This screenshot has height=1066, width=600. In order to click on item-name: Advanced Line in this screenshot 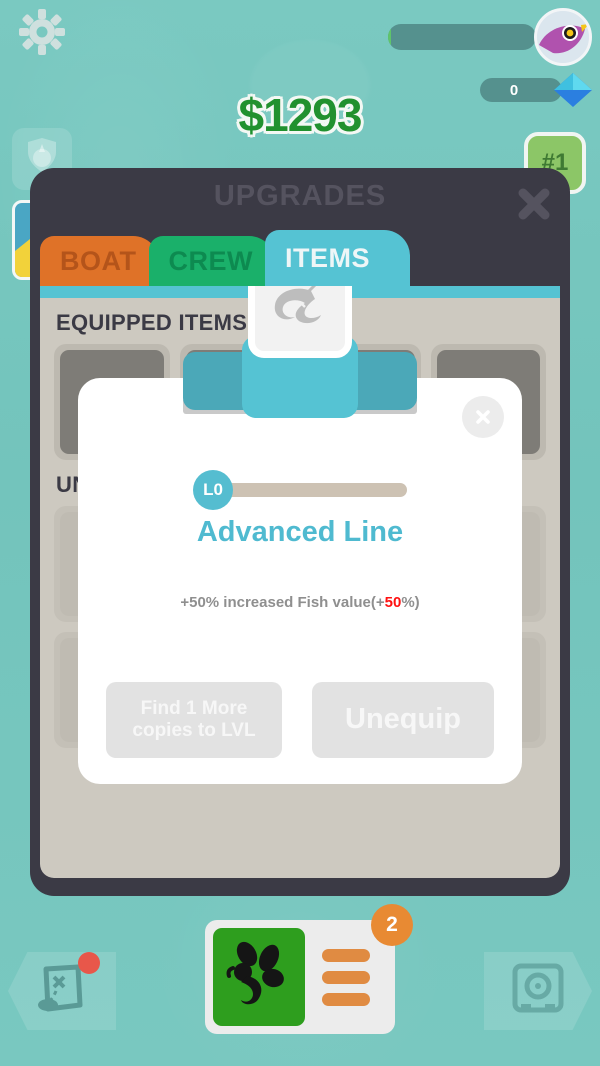, I will do `click(300, 532)`.